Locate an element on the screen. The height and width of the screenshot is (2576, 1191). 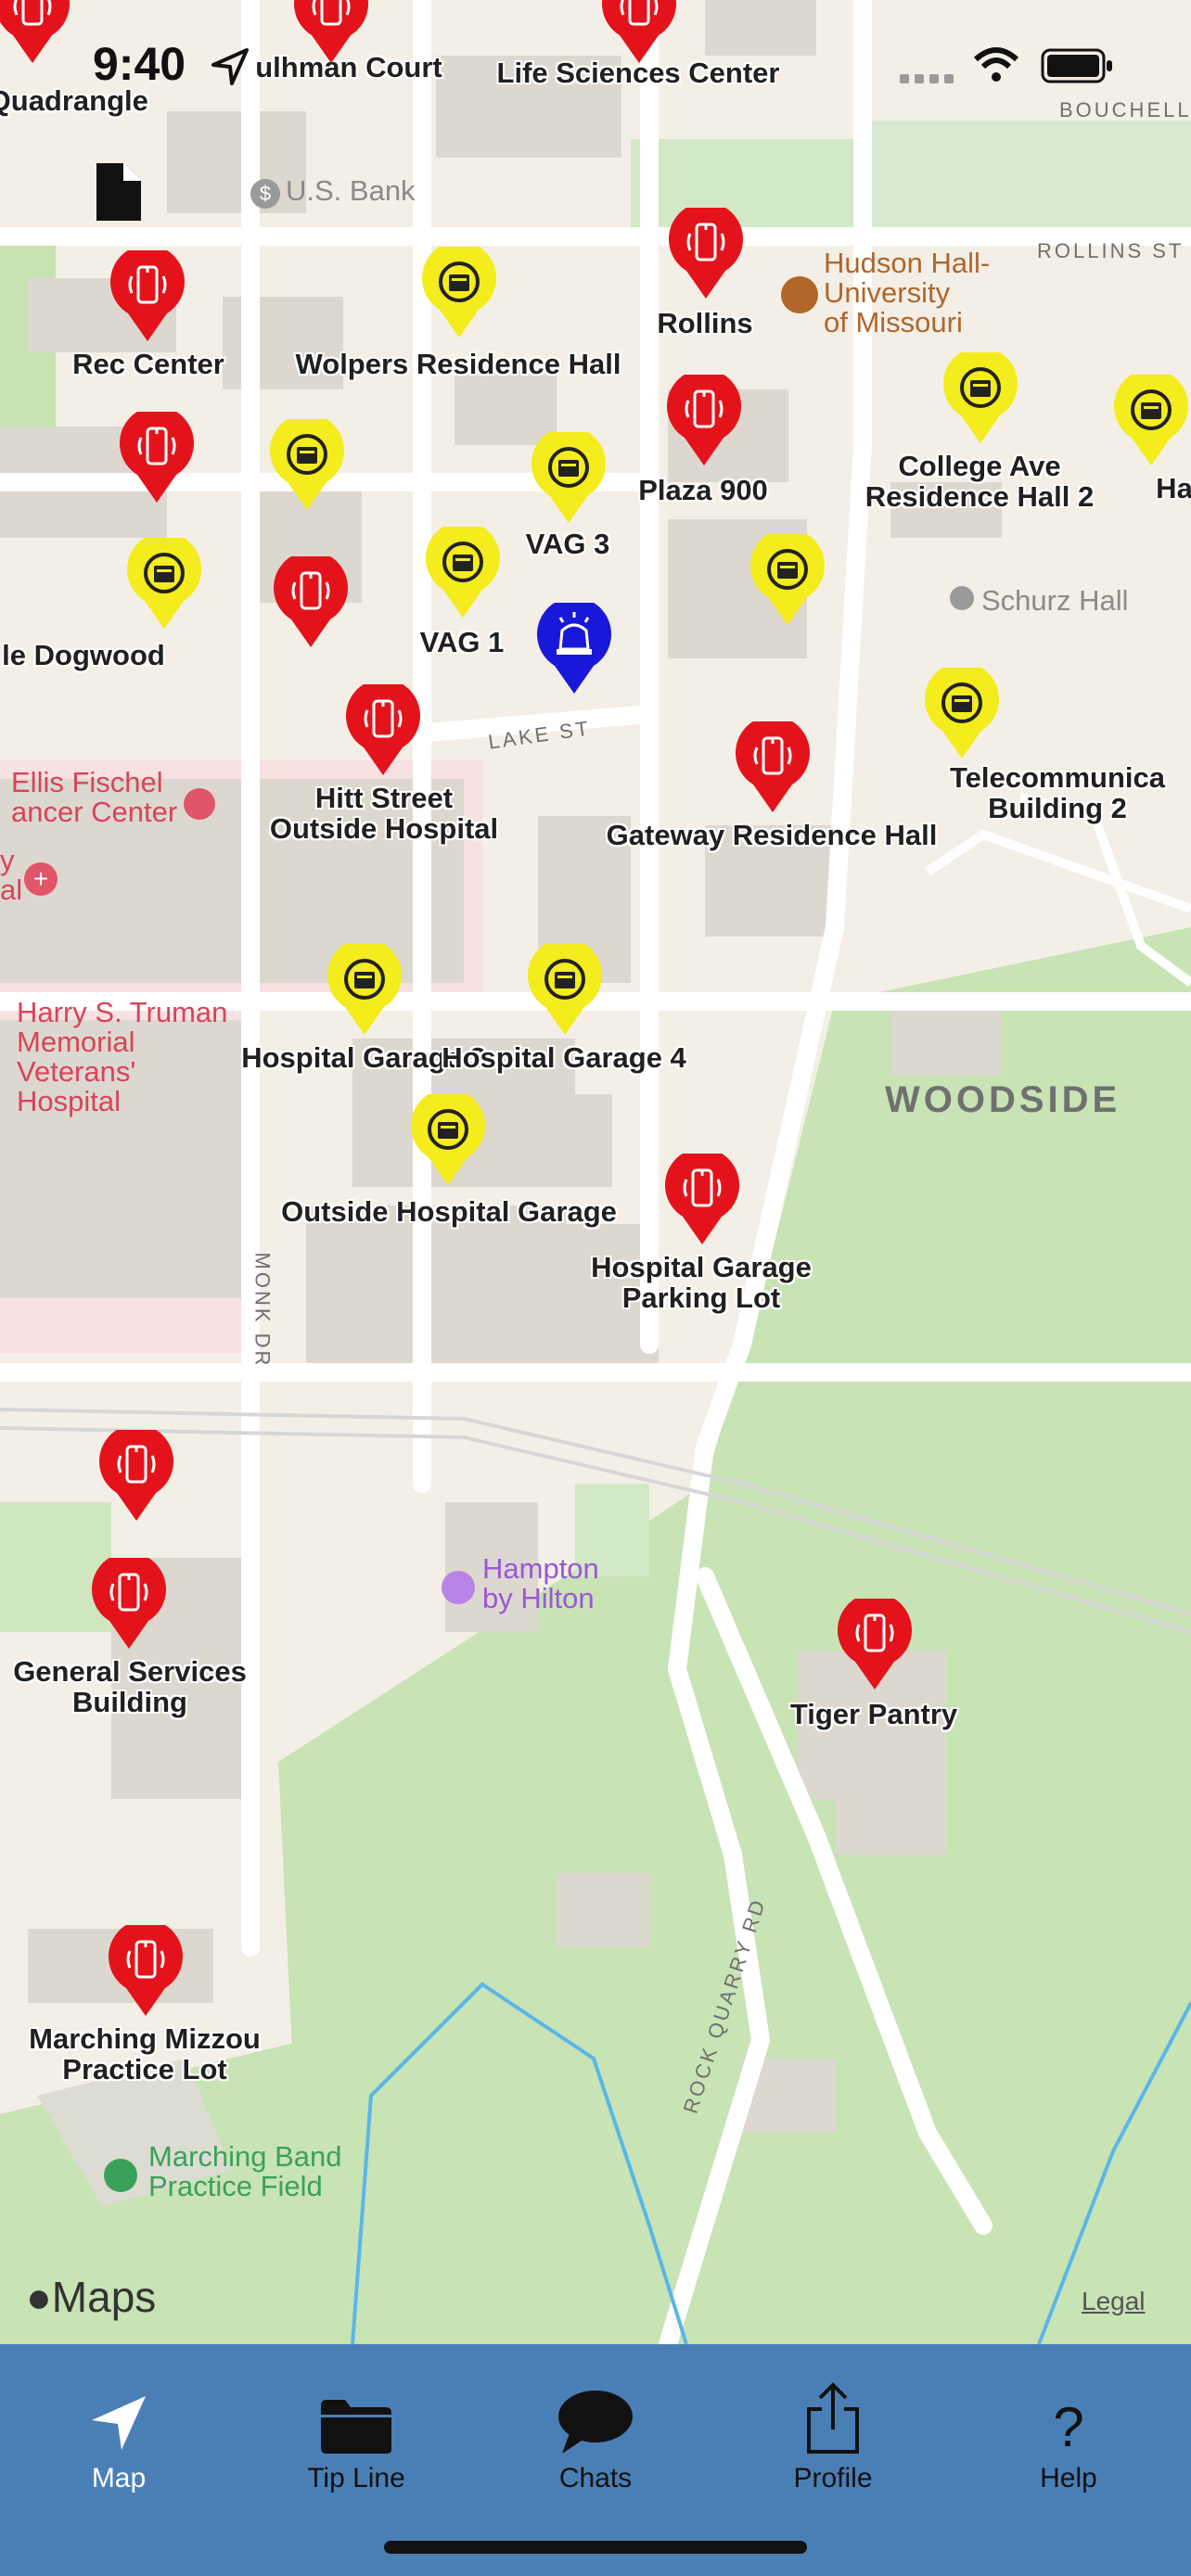
pin-garage-parking-label: Hospital Garage Parking Lot is located at coordinates (701, 1283).